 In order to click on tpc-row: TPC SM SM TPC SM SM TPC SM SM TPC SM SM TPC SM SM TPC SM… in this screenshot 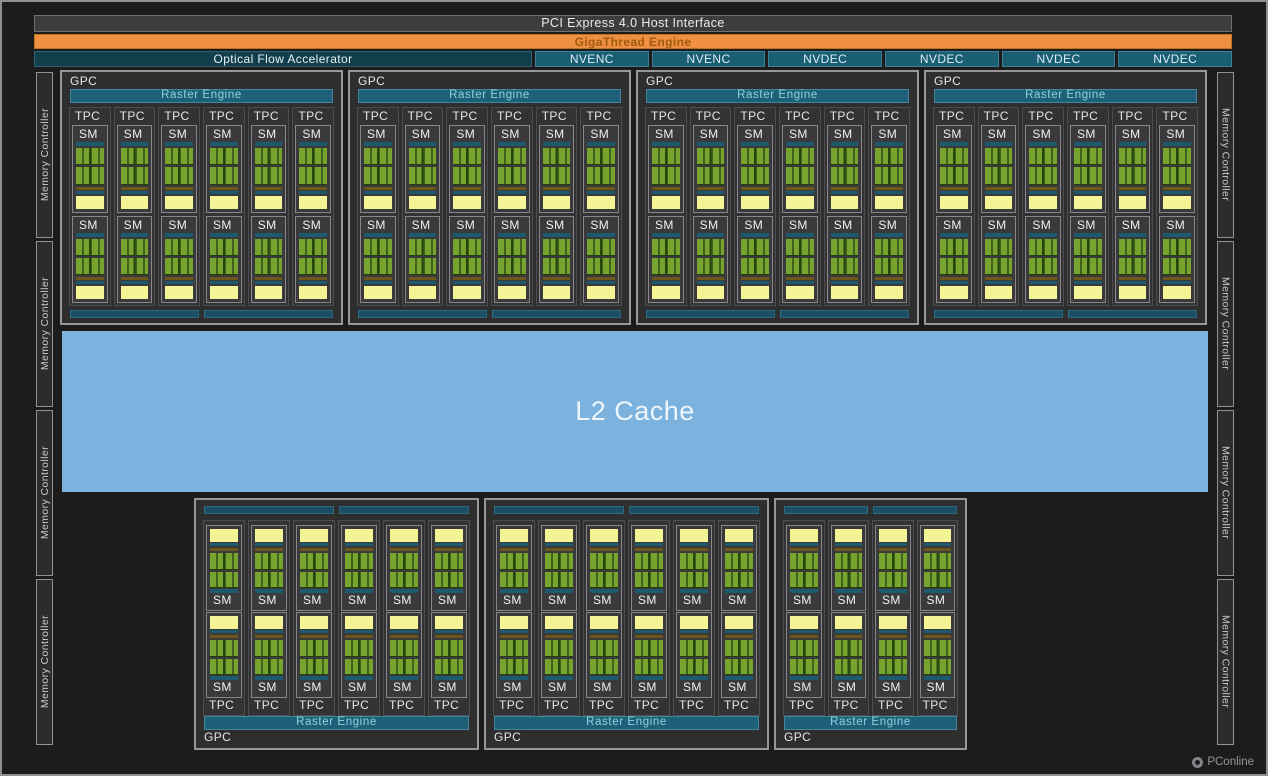, I will do `click(778, 206)`.